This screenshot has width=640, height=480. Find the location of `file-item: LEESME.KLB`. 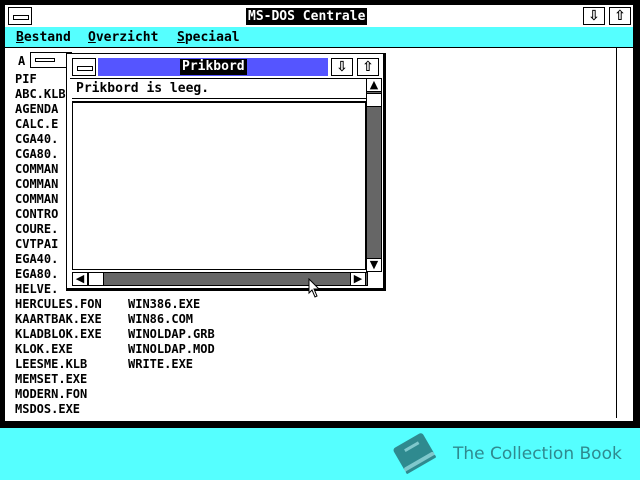

file-item: LEESME.KLB is located at coordinates (58, 364).